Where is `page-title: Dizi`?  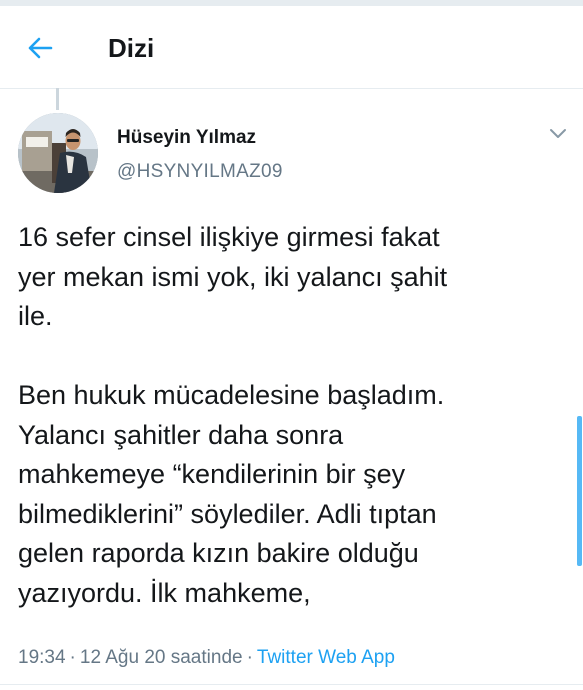 page-title: Dizi is located at coordinates (131, 48).